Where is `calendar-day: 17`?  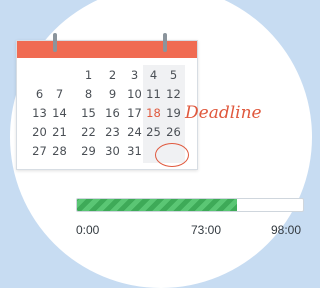 calendar-day: 17 is located at coordinates (134, 113).